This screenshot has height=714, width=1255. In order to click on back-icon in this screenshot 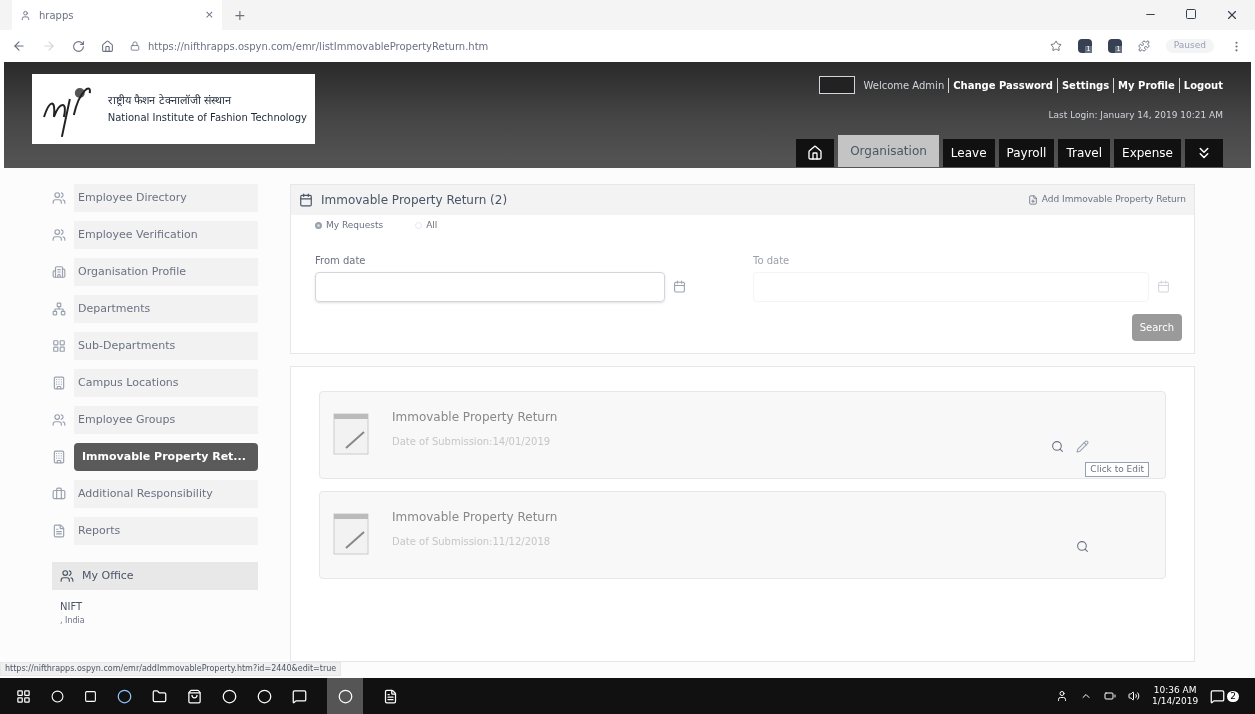, I will do `click(19, 46)`.